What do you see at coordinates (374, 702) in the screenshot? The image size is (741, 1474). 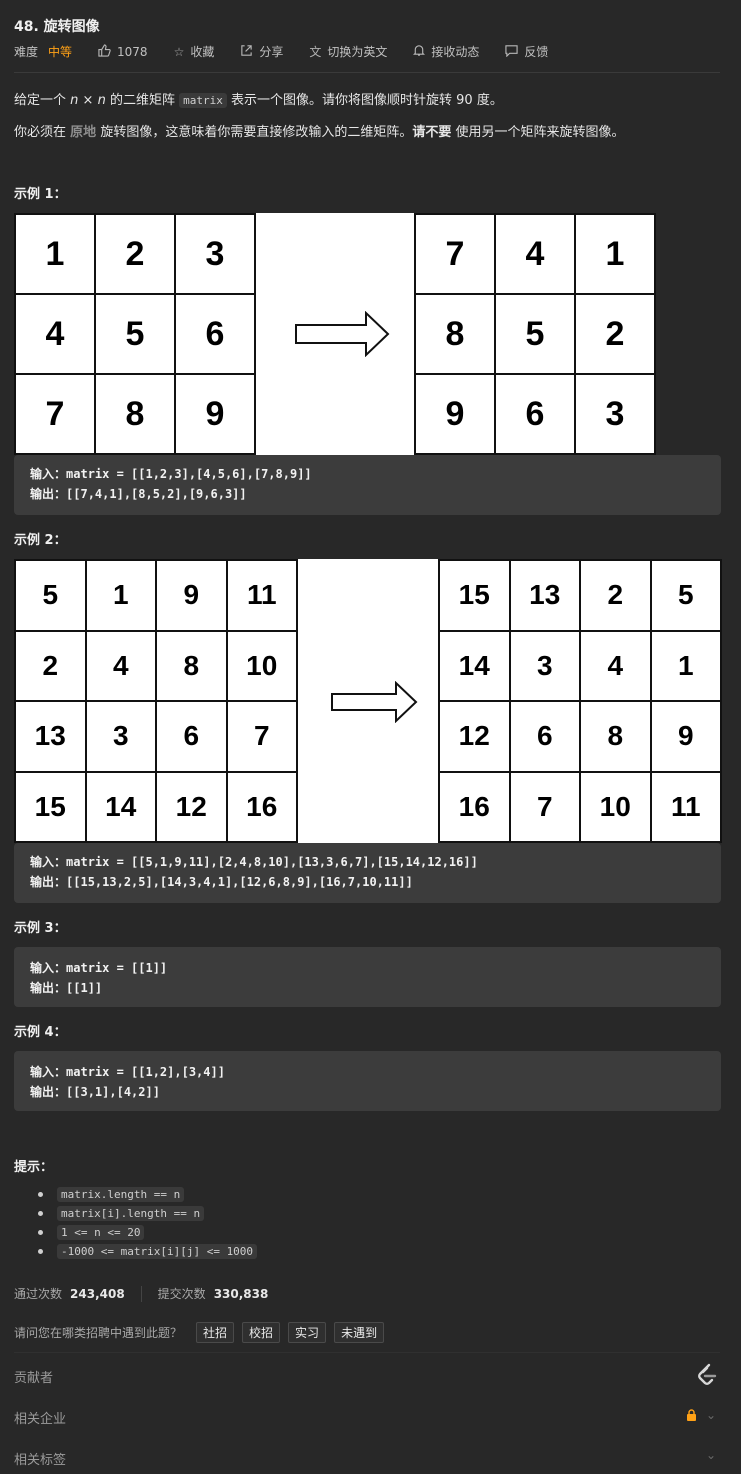 I see `arrow-right-icon` at bounding box center [374, 702].